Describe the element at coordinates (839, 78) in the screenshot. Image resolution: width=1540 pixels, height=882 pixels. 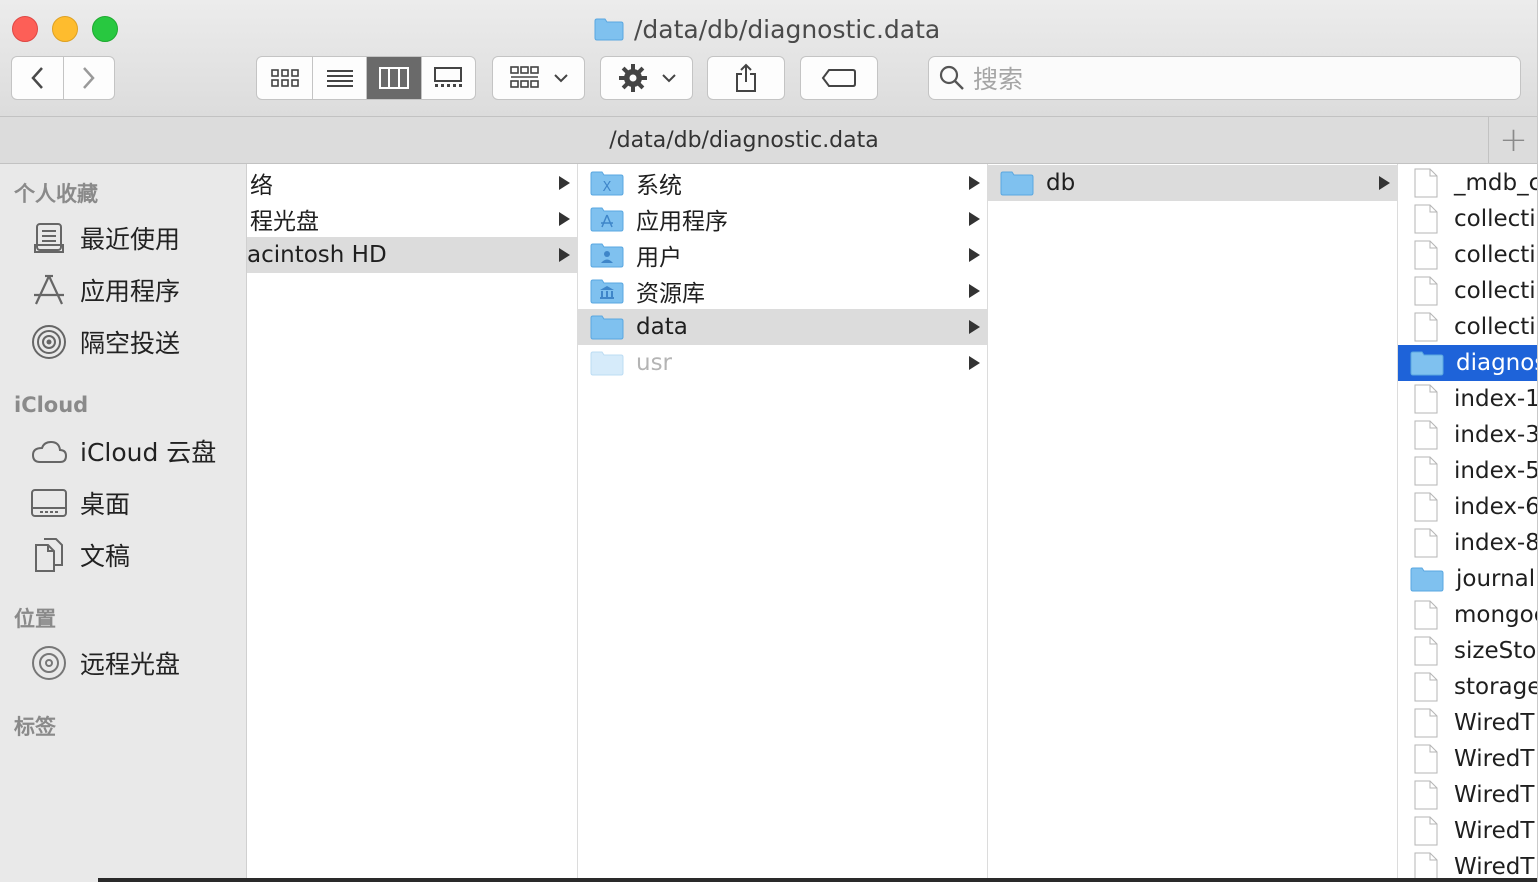
I see `edit-tags-button` at that location.